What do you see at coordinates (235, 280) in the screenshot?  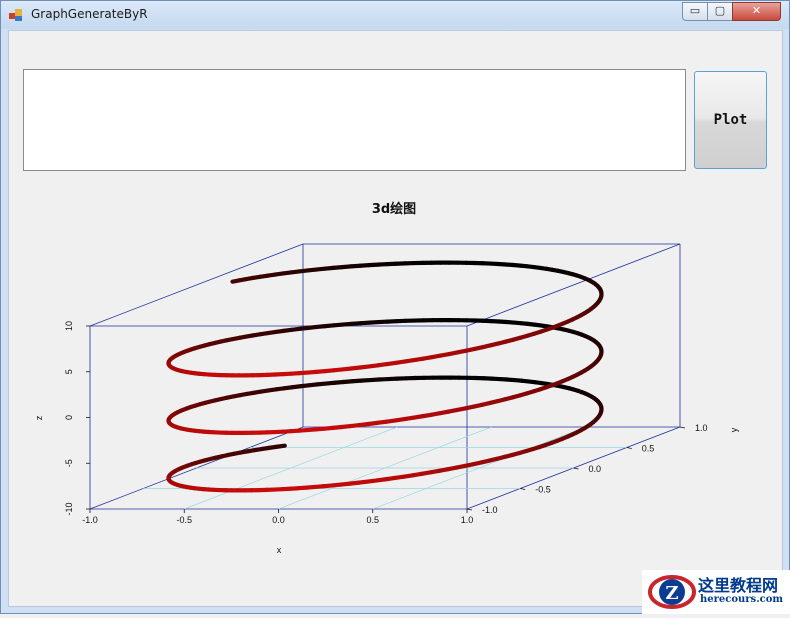 I see `curve-segment` at bounding box center [235, 280].